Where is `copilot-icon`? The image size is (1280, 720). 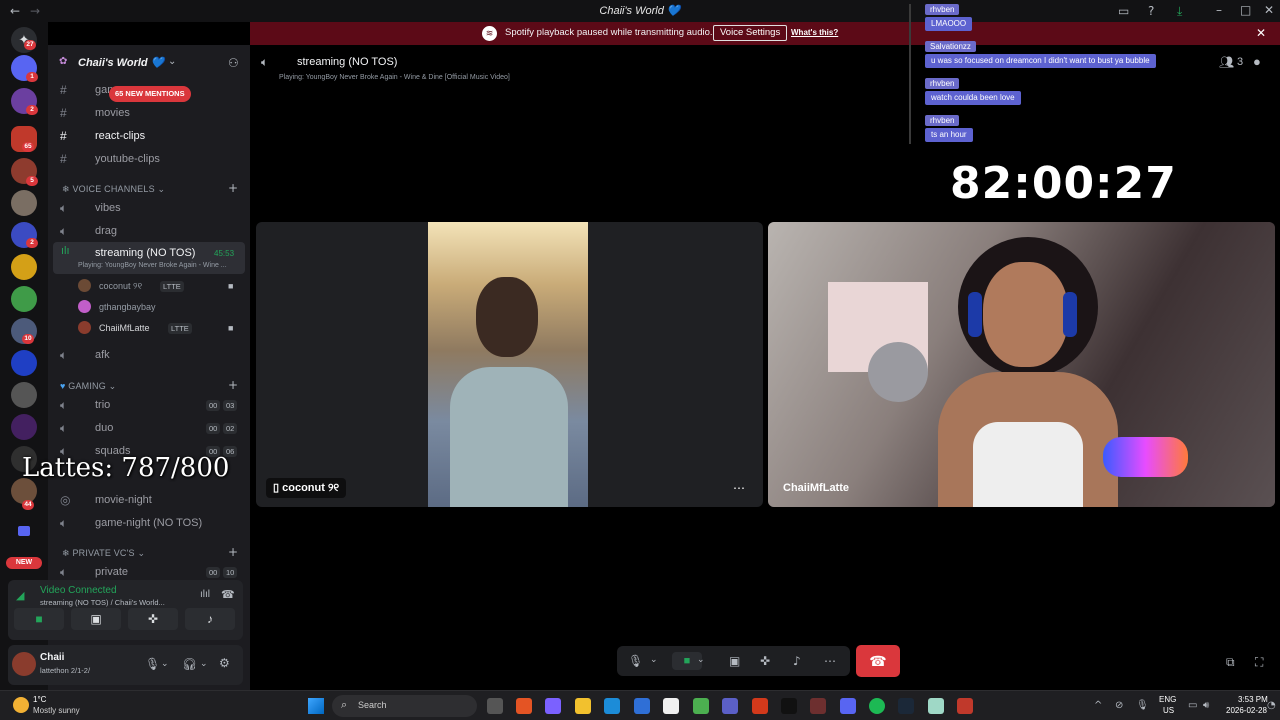 copilot-icon is located at coordinates (553, 706).